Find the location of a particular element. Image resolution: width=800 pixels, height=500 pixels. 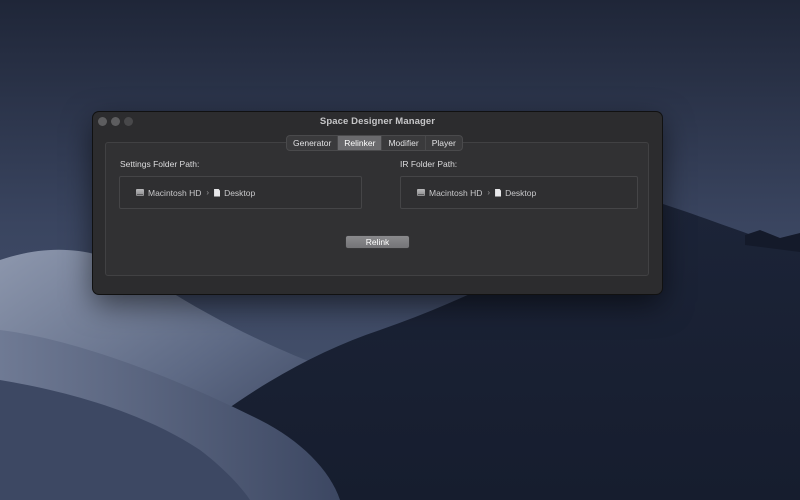

title-bar: Space Designer Manager is located at coordinates (377, 122).